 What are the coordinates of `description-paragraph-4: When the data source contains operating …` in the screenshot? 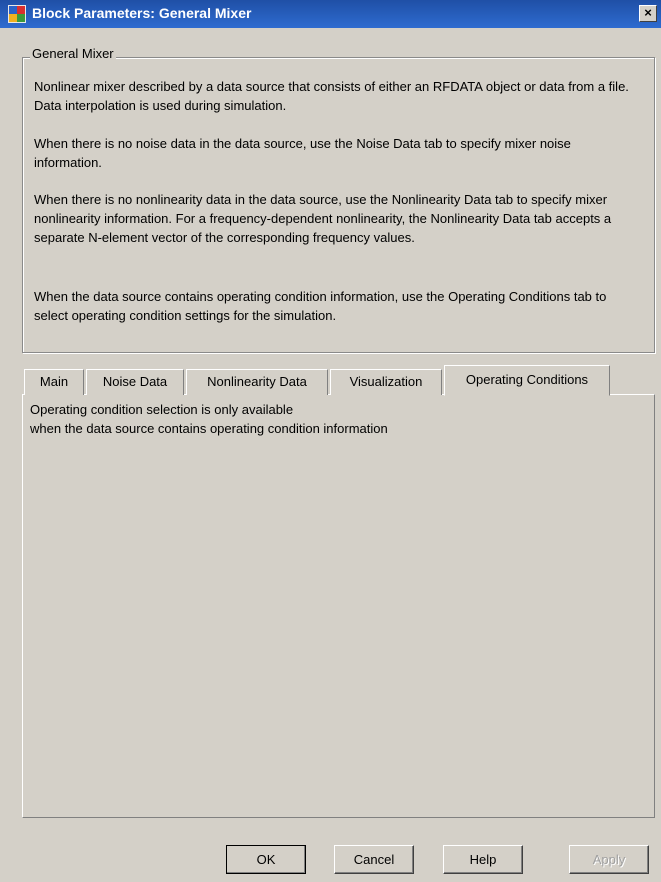 It's located at (320, 306).